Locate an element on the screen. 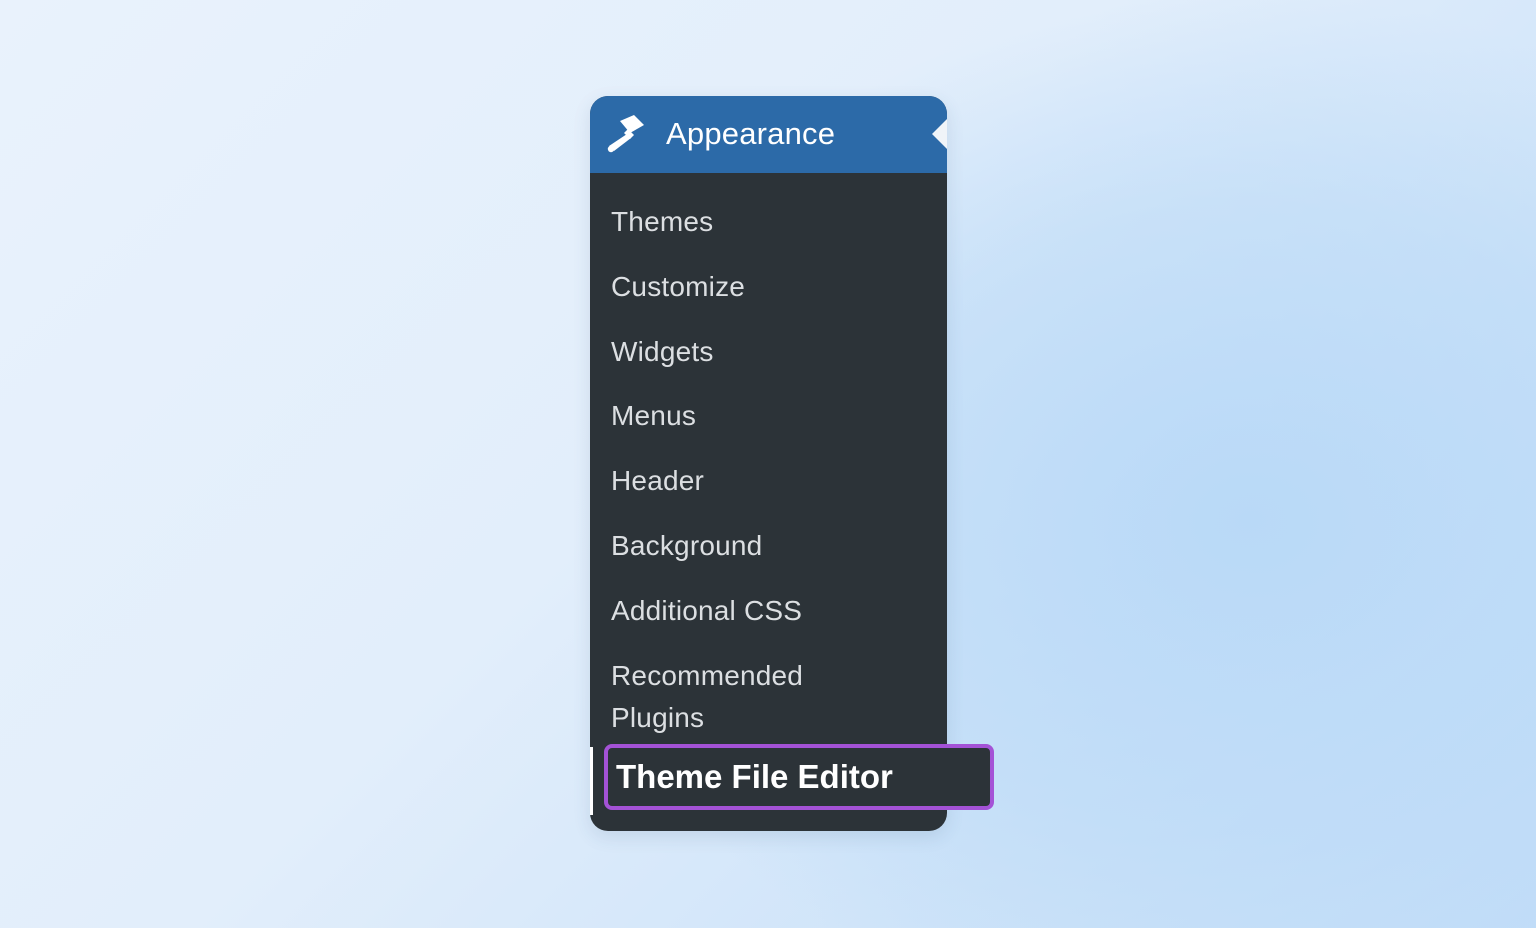 Image resolution: width=1536 pixels, height=928 pixels. current-item-indicator is located at coordinates (591, 781).